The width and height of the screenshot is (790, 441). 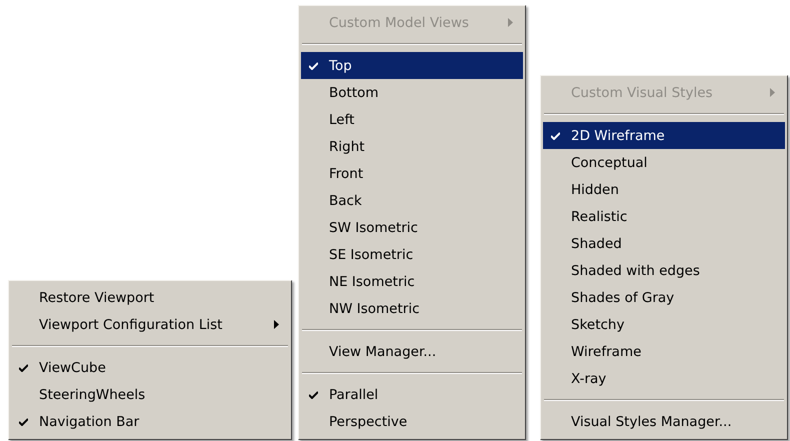 What do you see at coordinates (664, 216) in the screenshot?
I see `menu-item: Realistic` at bounding box center [664, 216].